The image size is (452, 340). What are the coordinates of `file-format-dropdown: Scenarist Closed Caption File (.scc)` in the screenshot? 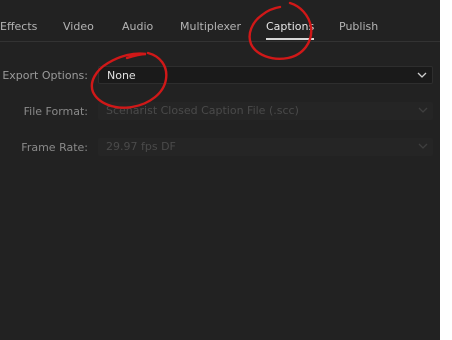 It's located at (265, 111).